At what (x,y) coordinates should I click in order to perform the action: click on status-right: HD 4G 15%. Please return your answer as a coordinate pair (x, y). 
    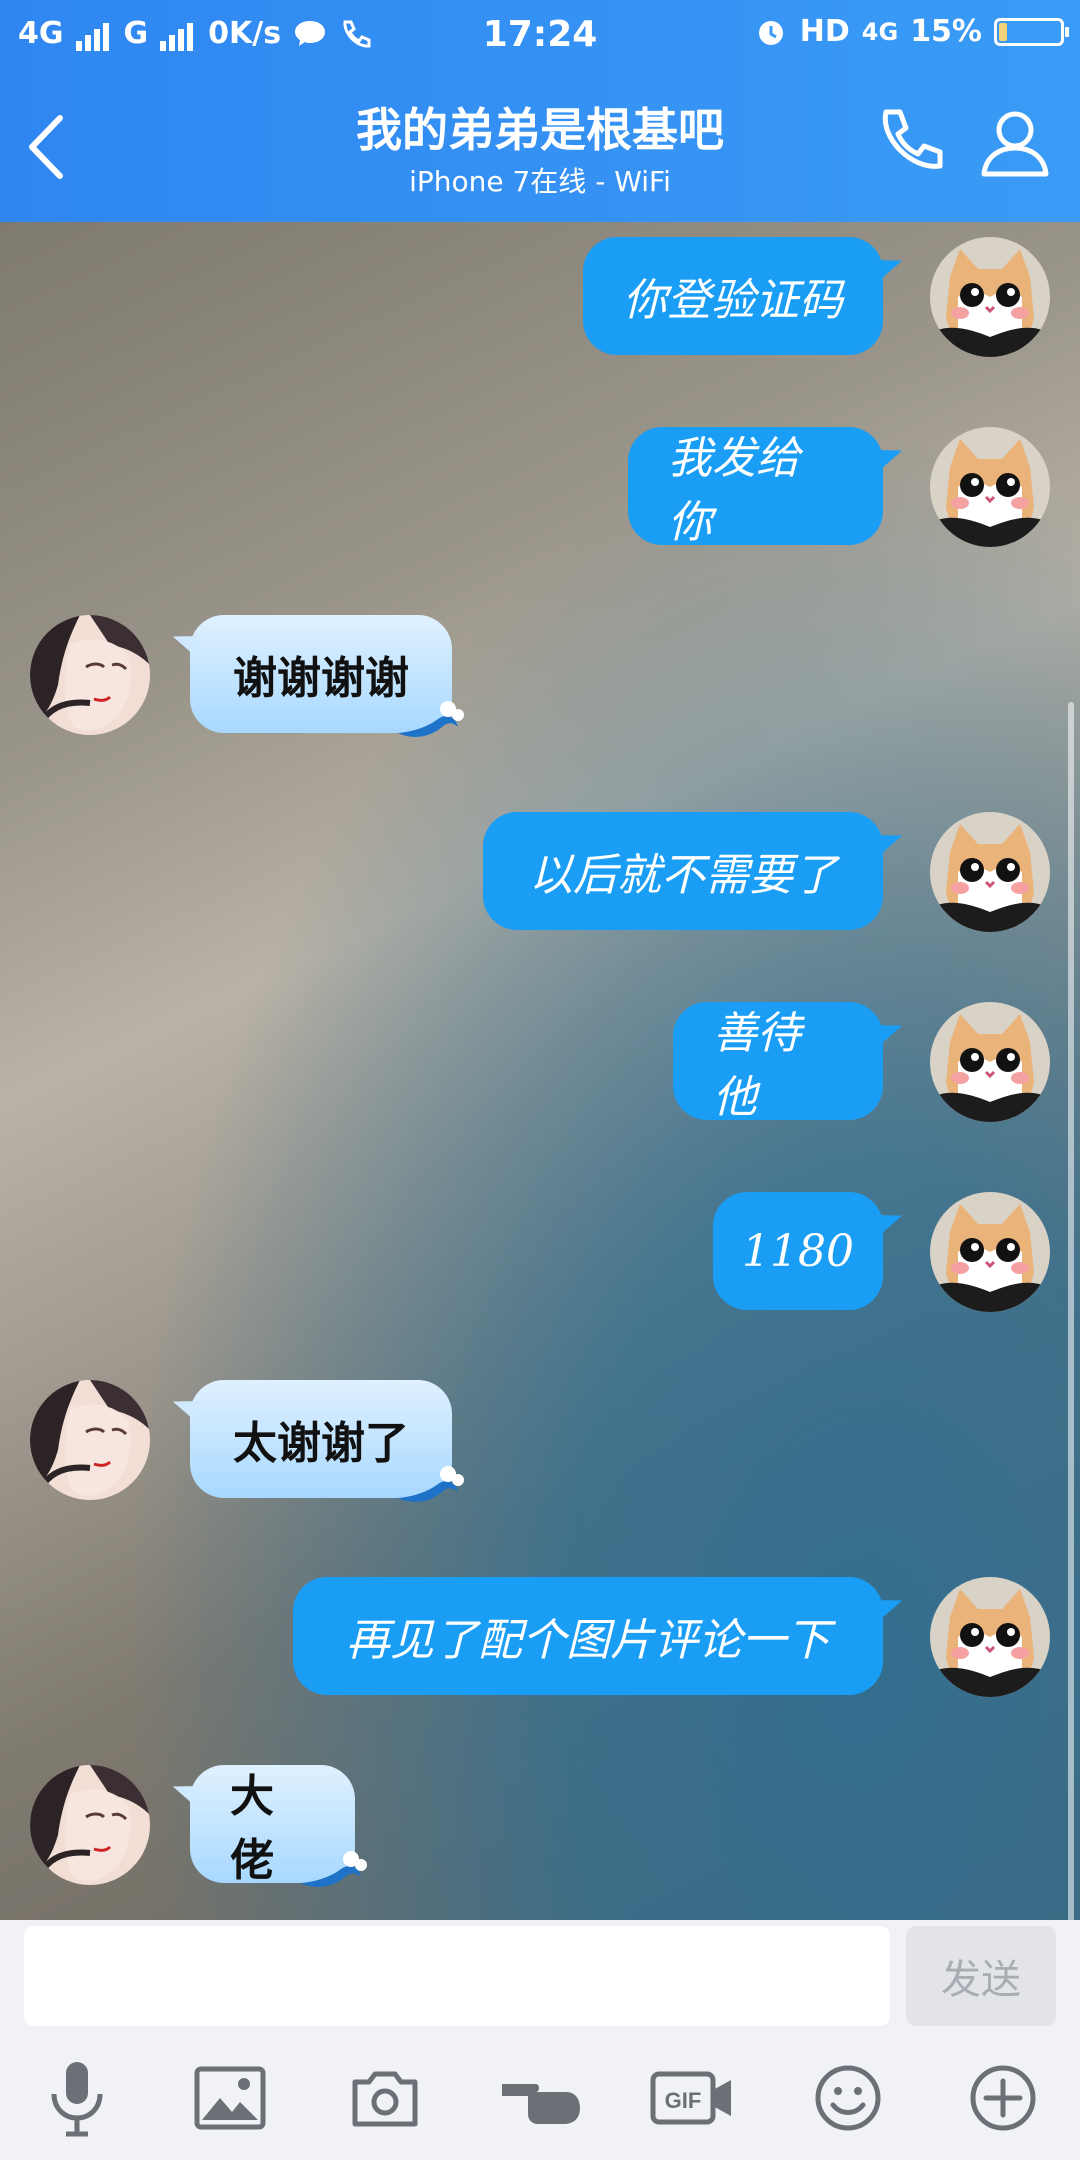
    Looking at the image, I should click on (911, 31).